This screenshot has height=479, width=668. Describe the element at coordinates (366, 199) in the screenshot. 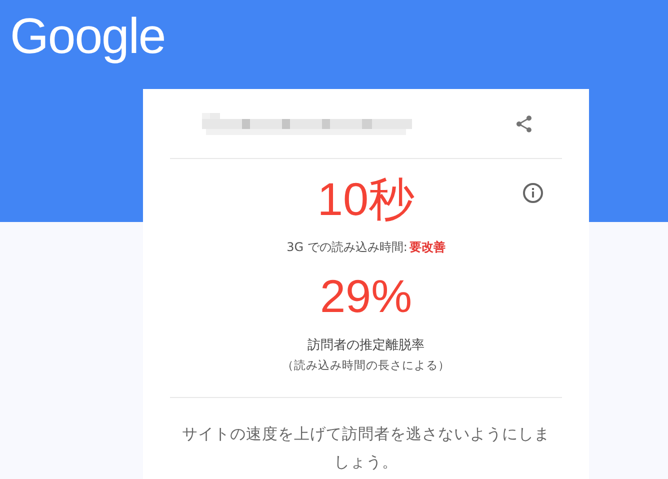

I see `load-time-value: 10秒` at that location.